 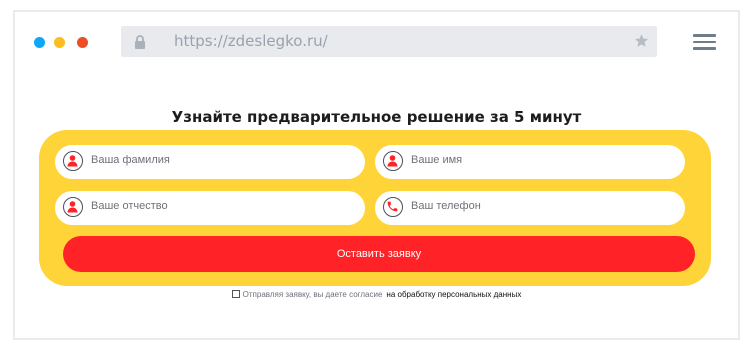 What do you see at coordinates (140, 41) in the screenshot?
I see `lock-icon` at bounding box center [140, 41].